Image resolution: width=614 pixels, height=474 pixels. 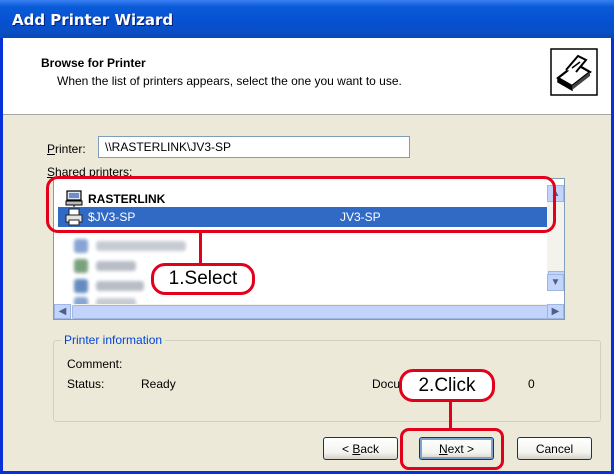 What do you see at coordinates (450, 416) in the screenshot?
I see `click-connector` at bounding box center [450, 416].